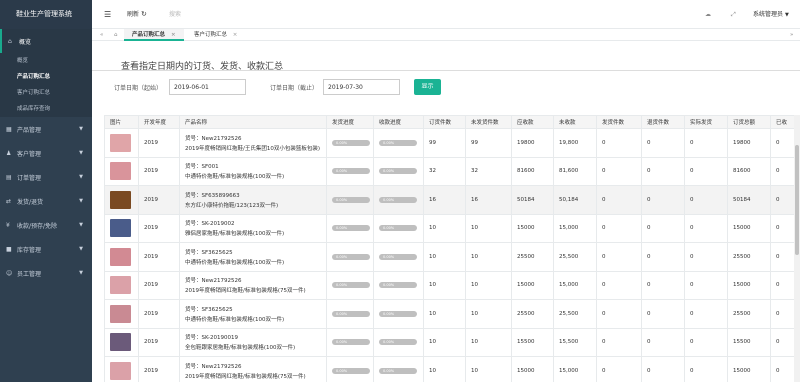  Describe the element at coordinates (207, 87) in the screenshot. I see `start-date-input` at that location.